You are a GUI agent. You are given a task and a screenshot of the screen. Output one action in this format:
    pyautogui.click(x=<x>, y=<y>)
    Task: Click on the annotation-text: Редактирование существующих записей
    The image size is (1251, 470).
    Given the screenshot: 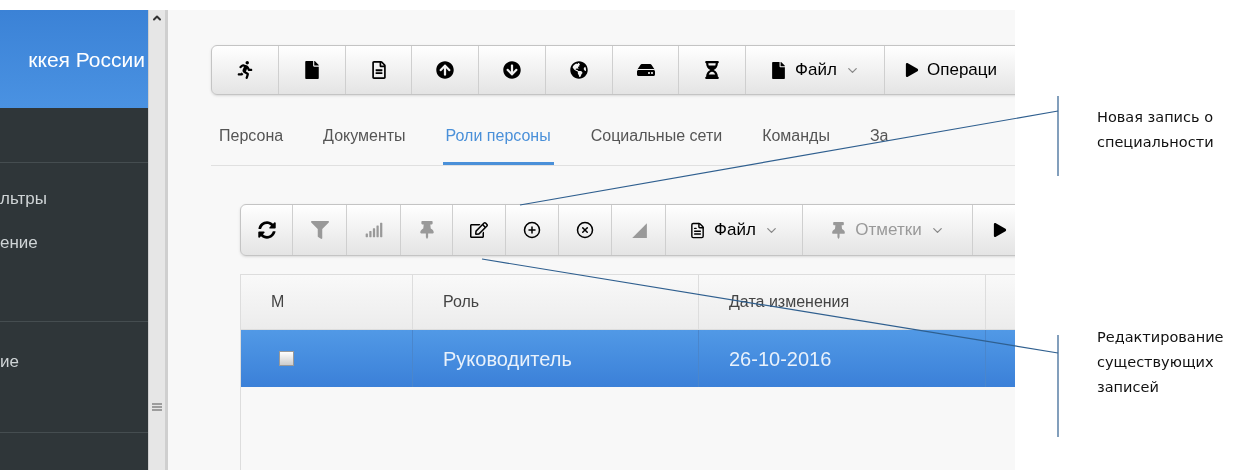 What is the action you would take?
    pyautogui.click(x=1161, y=362)
    